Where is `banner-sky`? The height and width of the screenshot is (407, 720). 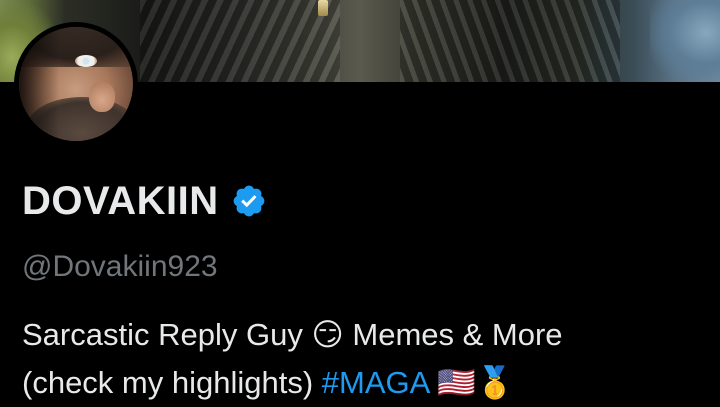 banner-sky is located at coordinates (685, 41).